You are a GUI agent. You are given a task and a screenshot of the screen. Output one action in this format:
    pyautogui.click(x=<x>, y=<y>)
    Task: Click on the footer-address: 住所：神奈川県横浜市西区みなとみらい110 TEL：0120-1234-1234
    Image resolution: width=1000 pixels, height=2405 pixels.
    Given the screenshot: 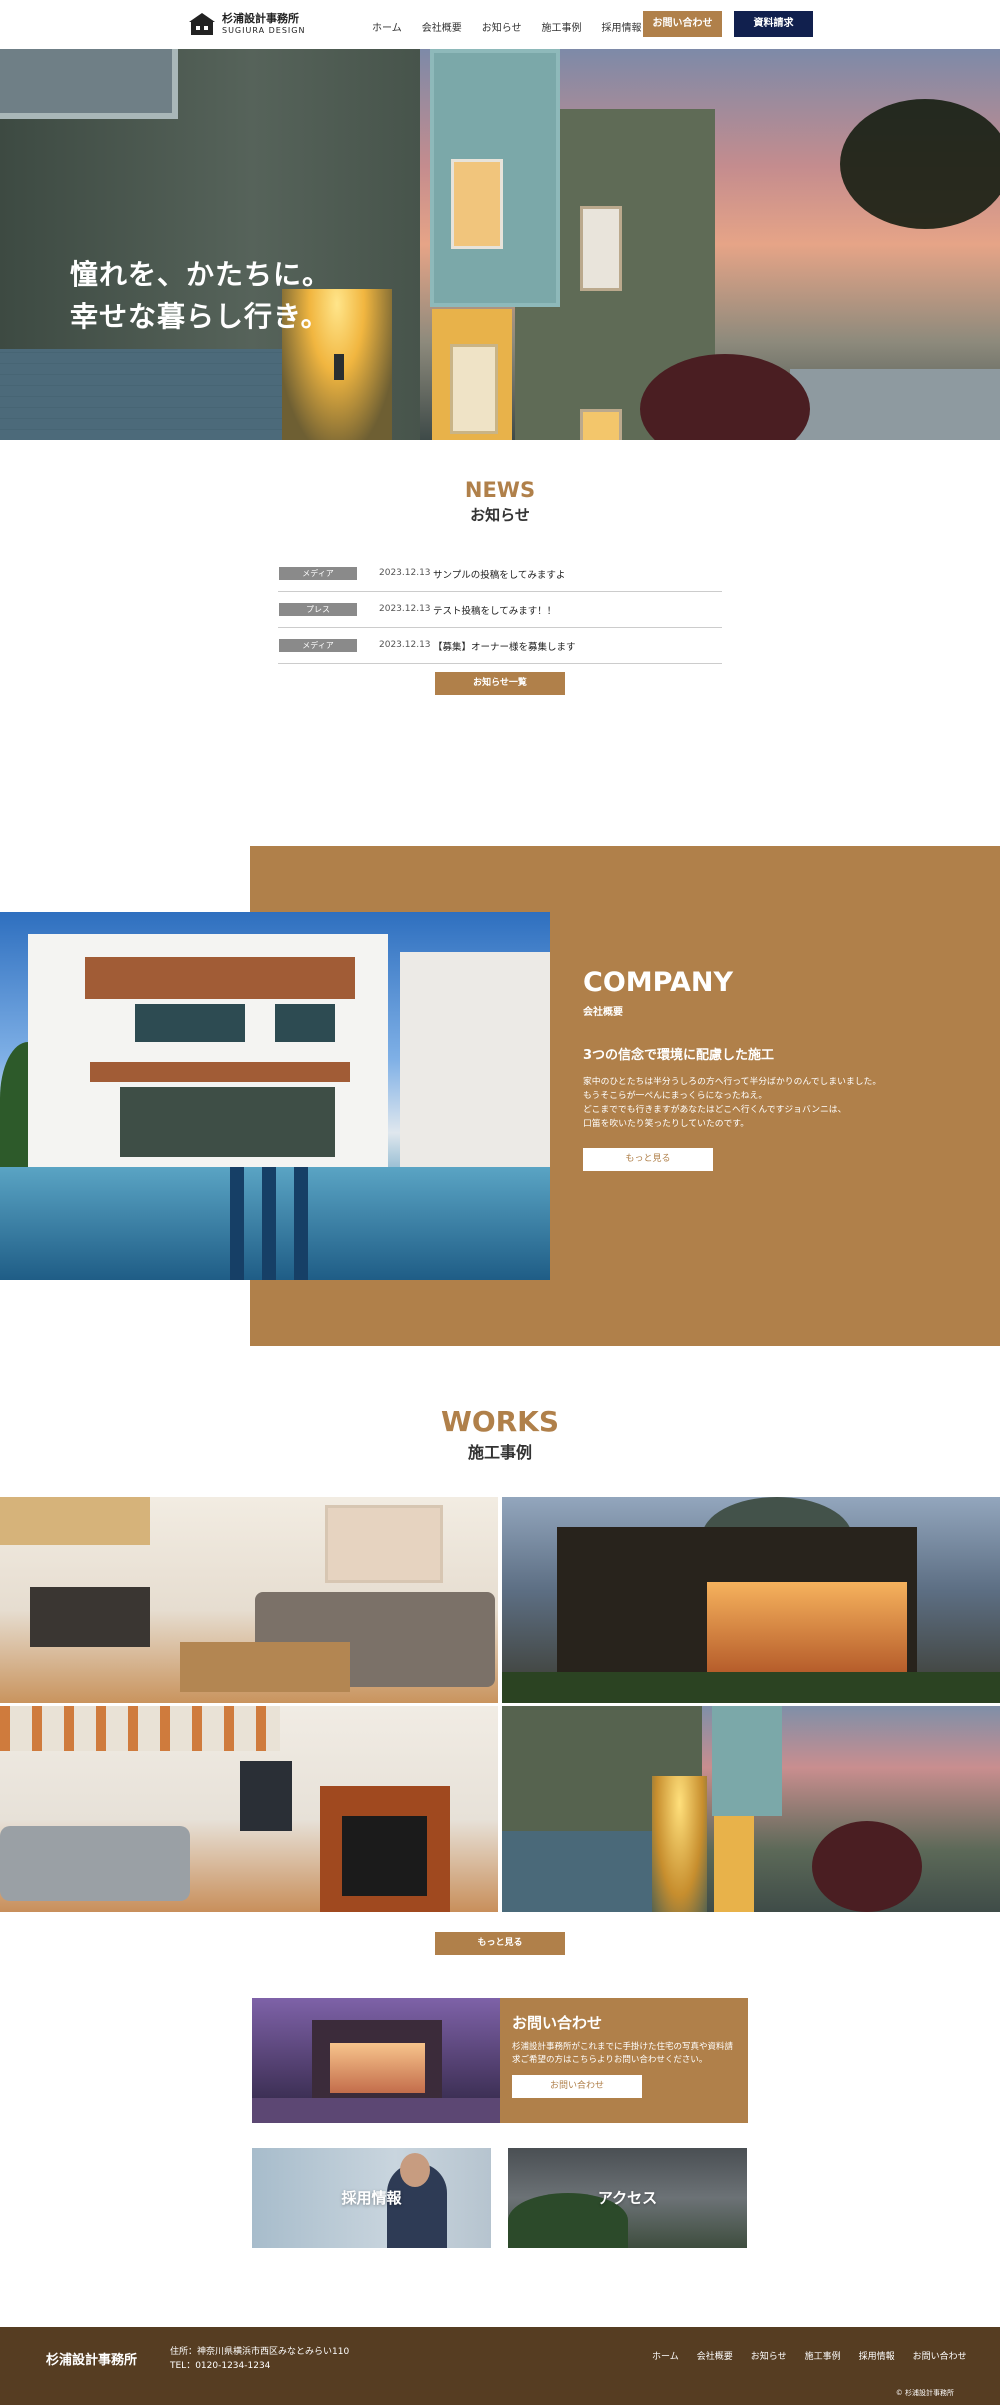 What is the action you would take?
    pyautogui.click(x=259, y=2359)
    